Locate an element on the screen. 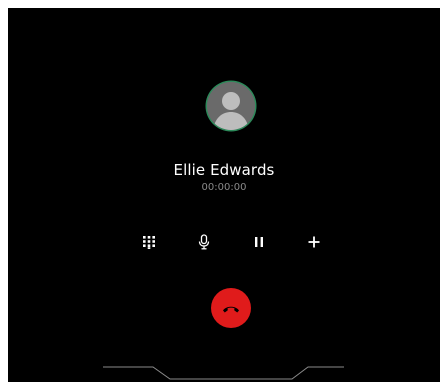 This screenshot has width=444, height=384. bottom-bar-outline is located at coordinates (223, 373).